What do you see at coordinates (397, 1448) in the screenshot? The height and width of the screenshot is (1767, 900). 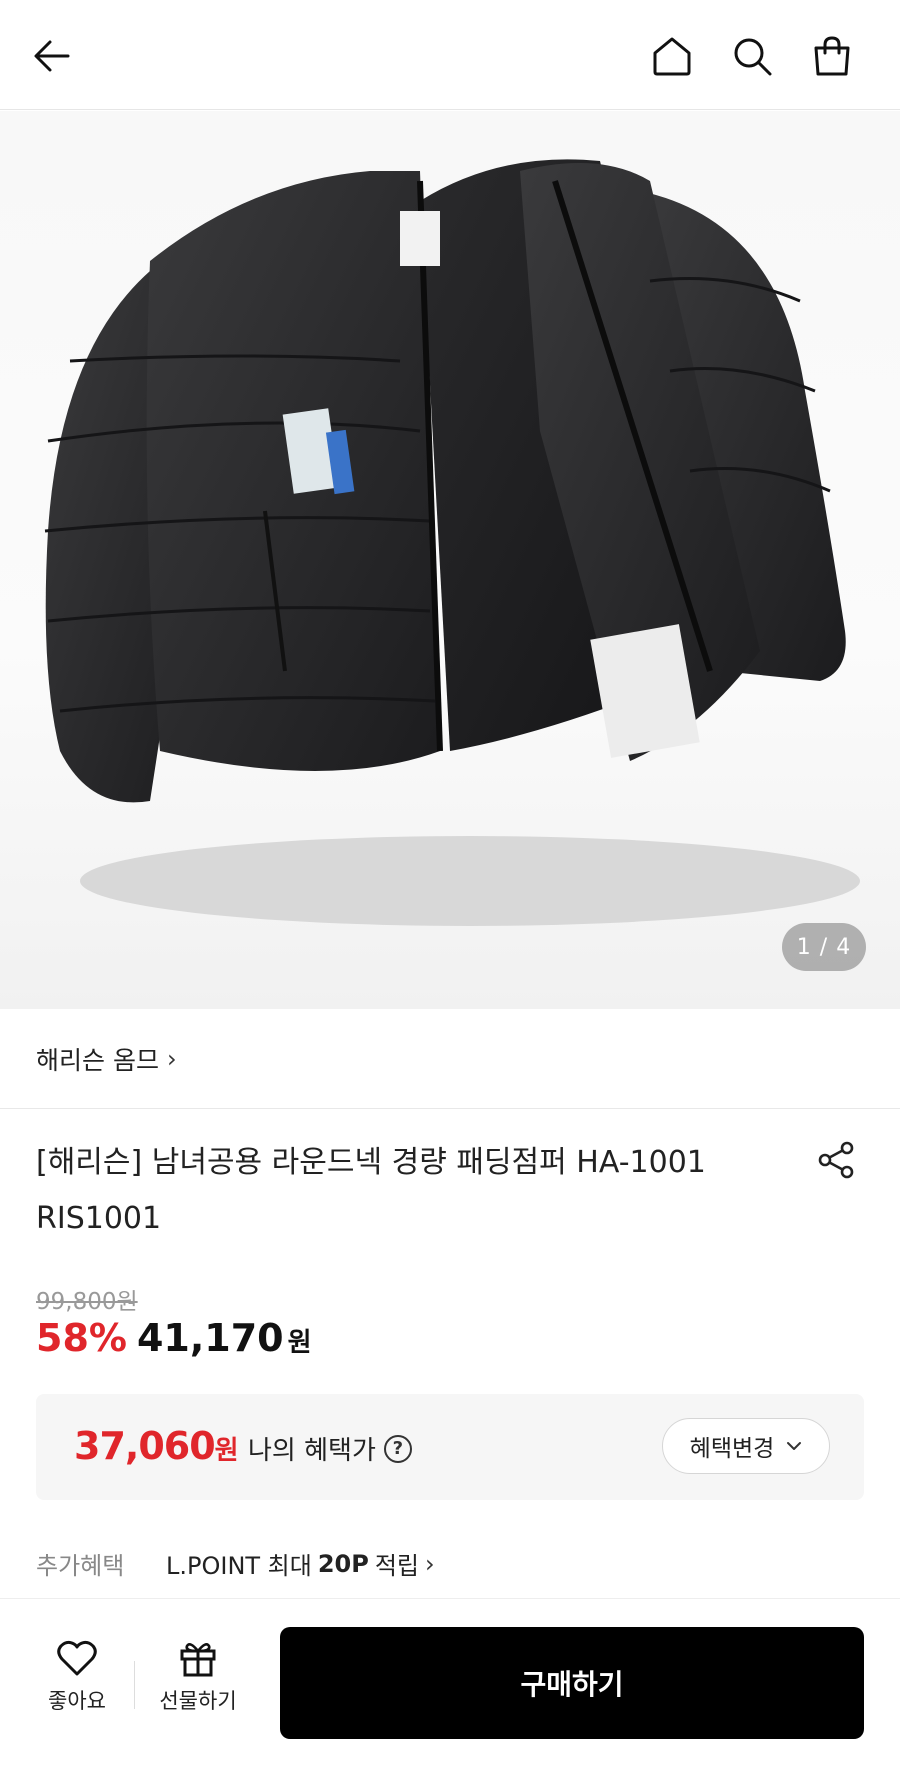 I see `help-question-icon: ?` at bounding box center [397, 1448].